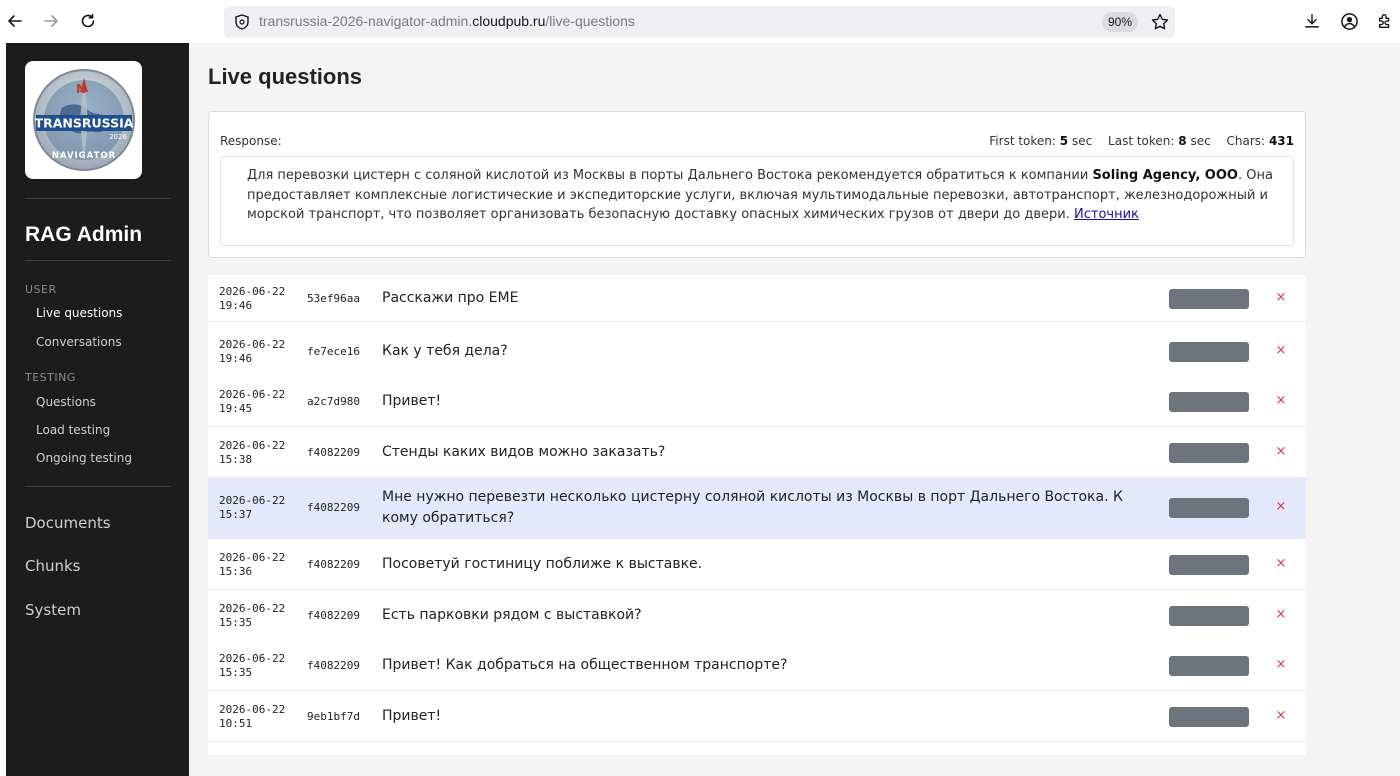 The image size is (1400, 776). I want to click on page-title: Live questions, so click(285, 76).